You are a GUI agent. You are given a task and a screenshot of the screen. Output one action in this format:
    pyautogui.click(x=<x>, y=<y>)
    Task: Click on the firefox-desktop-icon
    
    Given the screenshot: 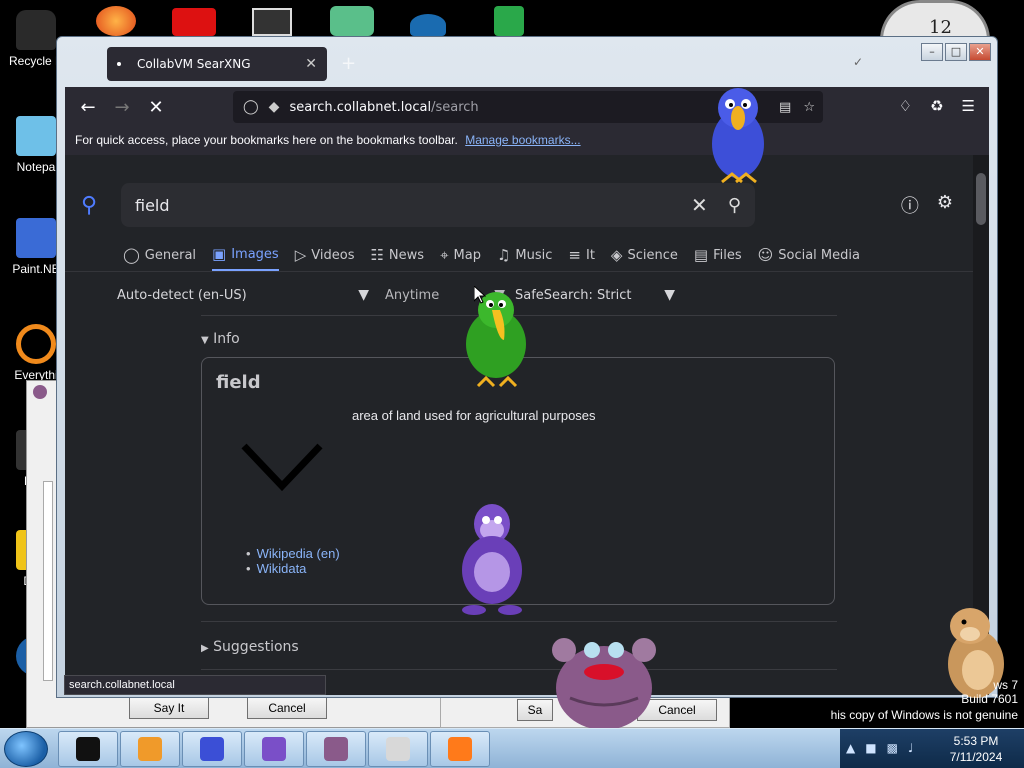 What is the action you would take?
    pyautogui.click(x=116, y=21)
    